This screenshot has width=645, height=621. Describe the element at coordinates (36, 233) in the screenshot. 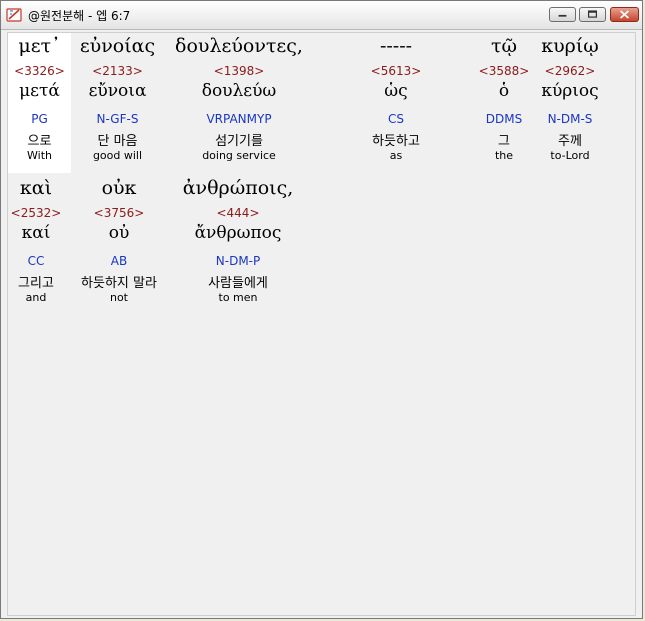

I see `greek-lemma: καί` at that location.